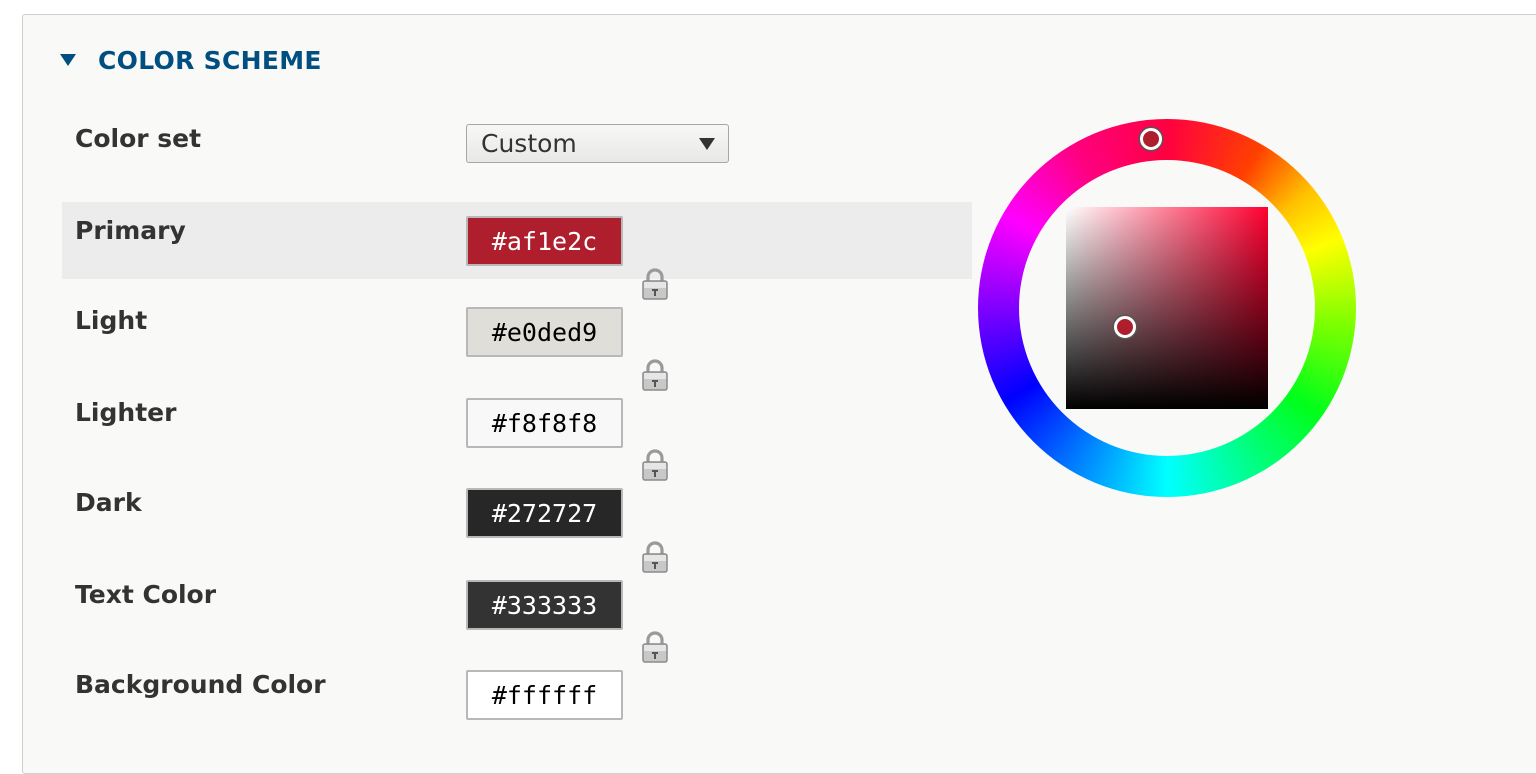  I want to click on color-picker, so click(1167, 308).